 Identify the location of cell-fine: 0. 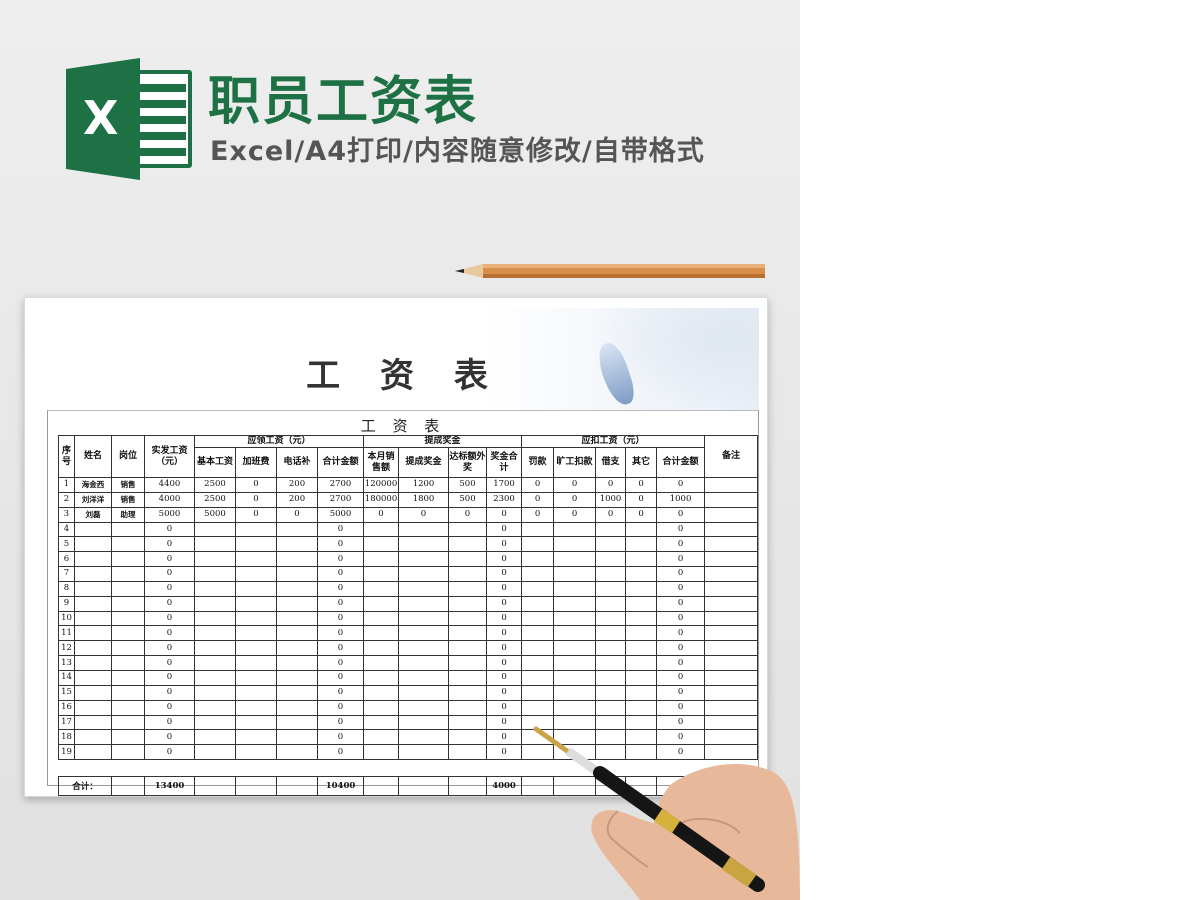
(538, 499).